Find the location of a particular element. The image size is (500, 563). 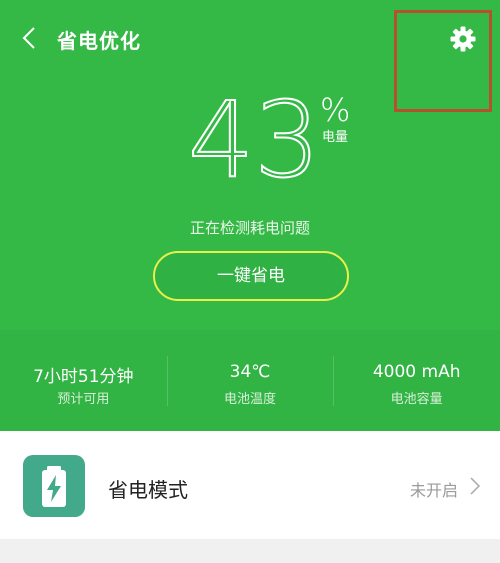

battery-percent: 43 is located at coordinates (257, 140).